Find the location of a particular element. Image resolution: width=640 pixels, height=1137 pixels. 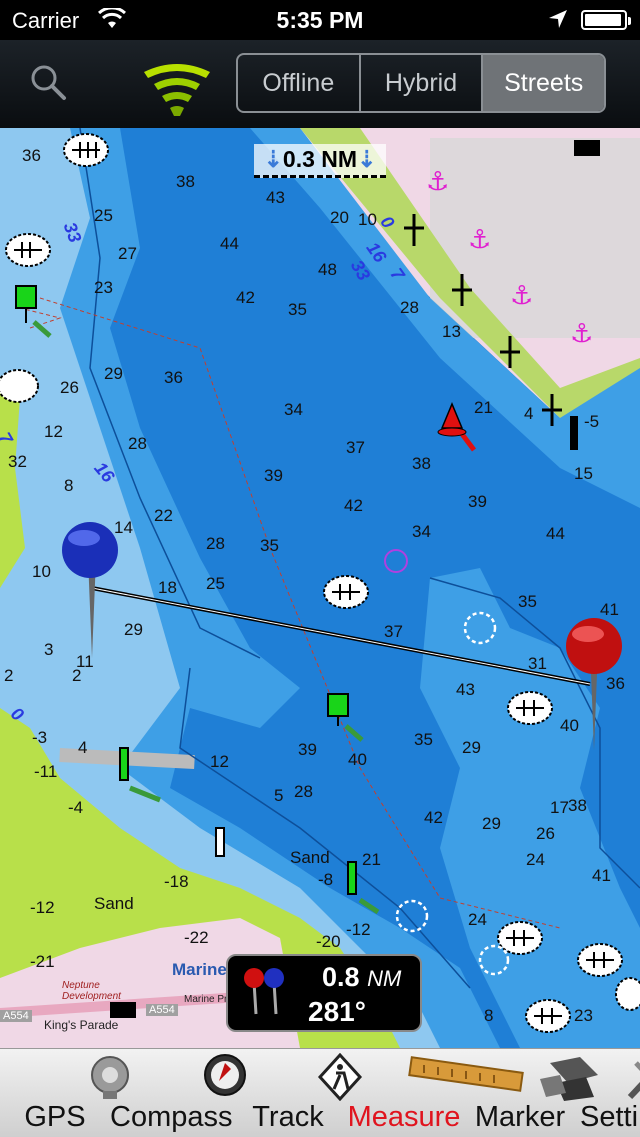

tab-settings: Setti is located at coordinates (608, 1093).